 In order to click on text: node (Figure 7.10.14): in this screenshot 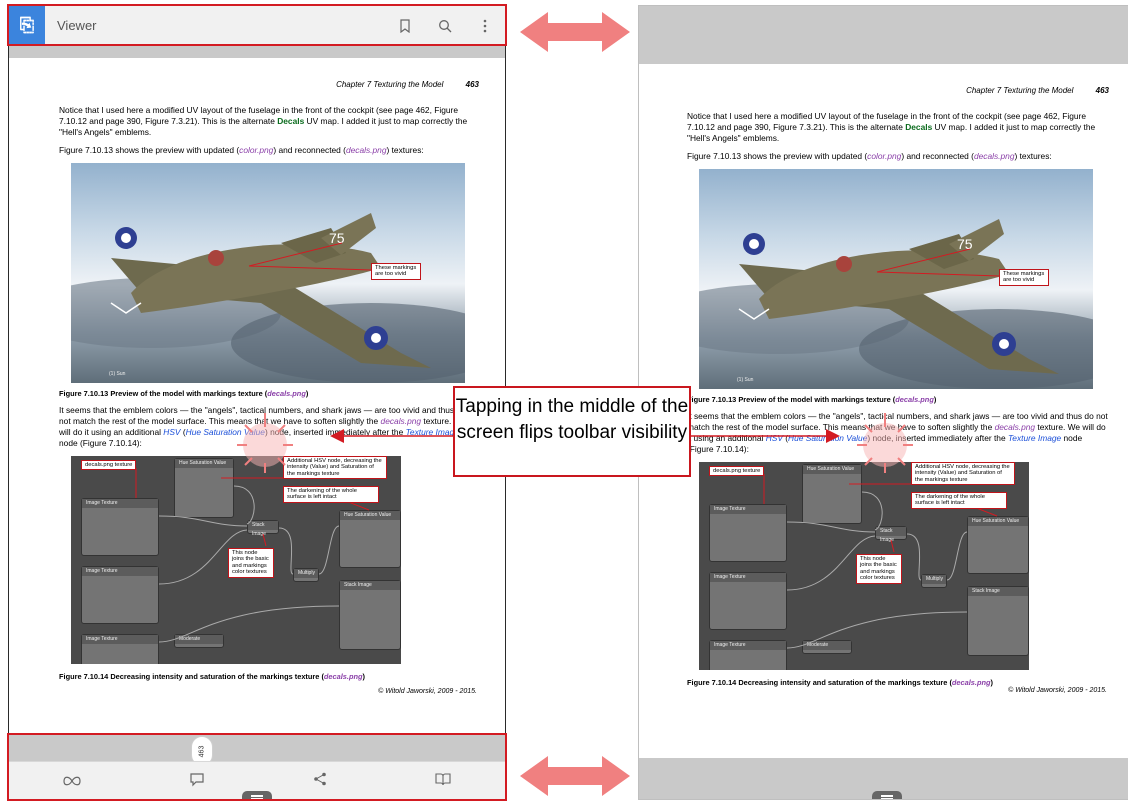, I will do `click(100, 443)`.